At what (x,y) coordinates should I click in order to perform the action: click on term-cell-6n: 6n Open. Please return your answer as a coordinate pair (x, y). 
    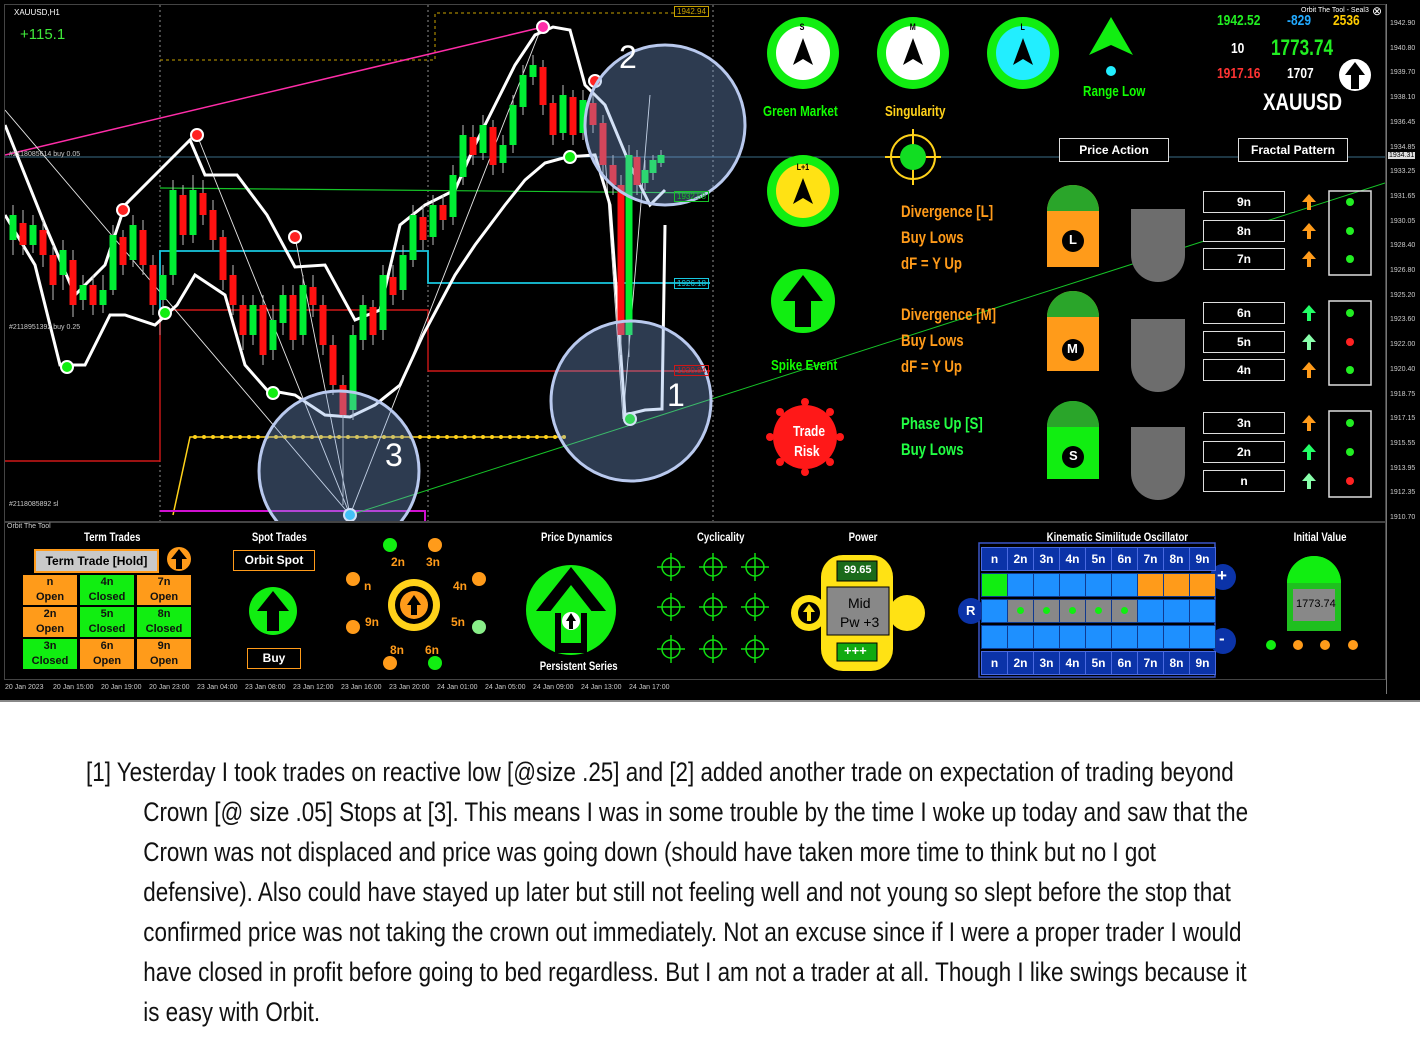
    Looking at the image, I should click on (107, 654).